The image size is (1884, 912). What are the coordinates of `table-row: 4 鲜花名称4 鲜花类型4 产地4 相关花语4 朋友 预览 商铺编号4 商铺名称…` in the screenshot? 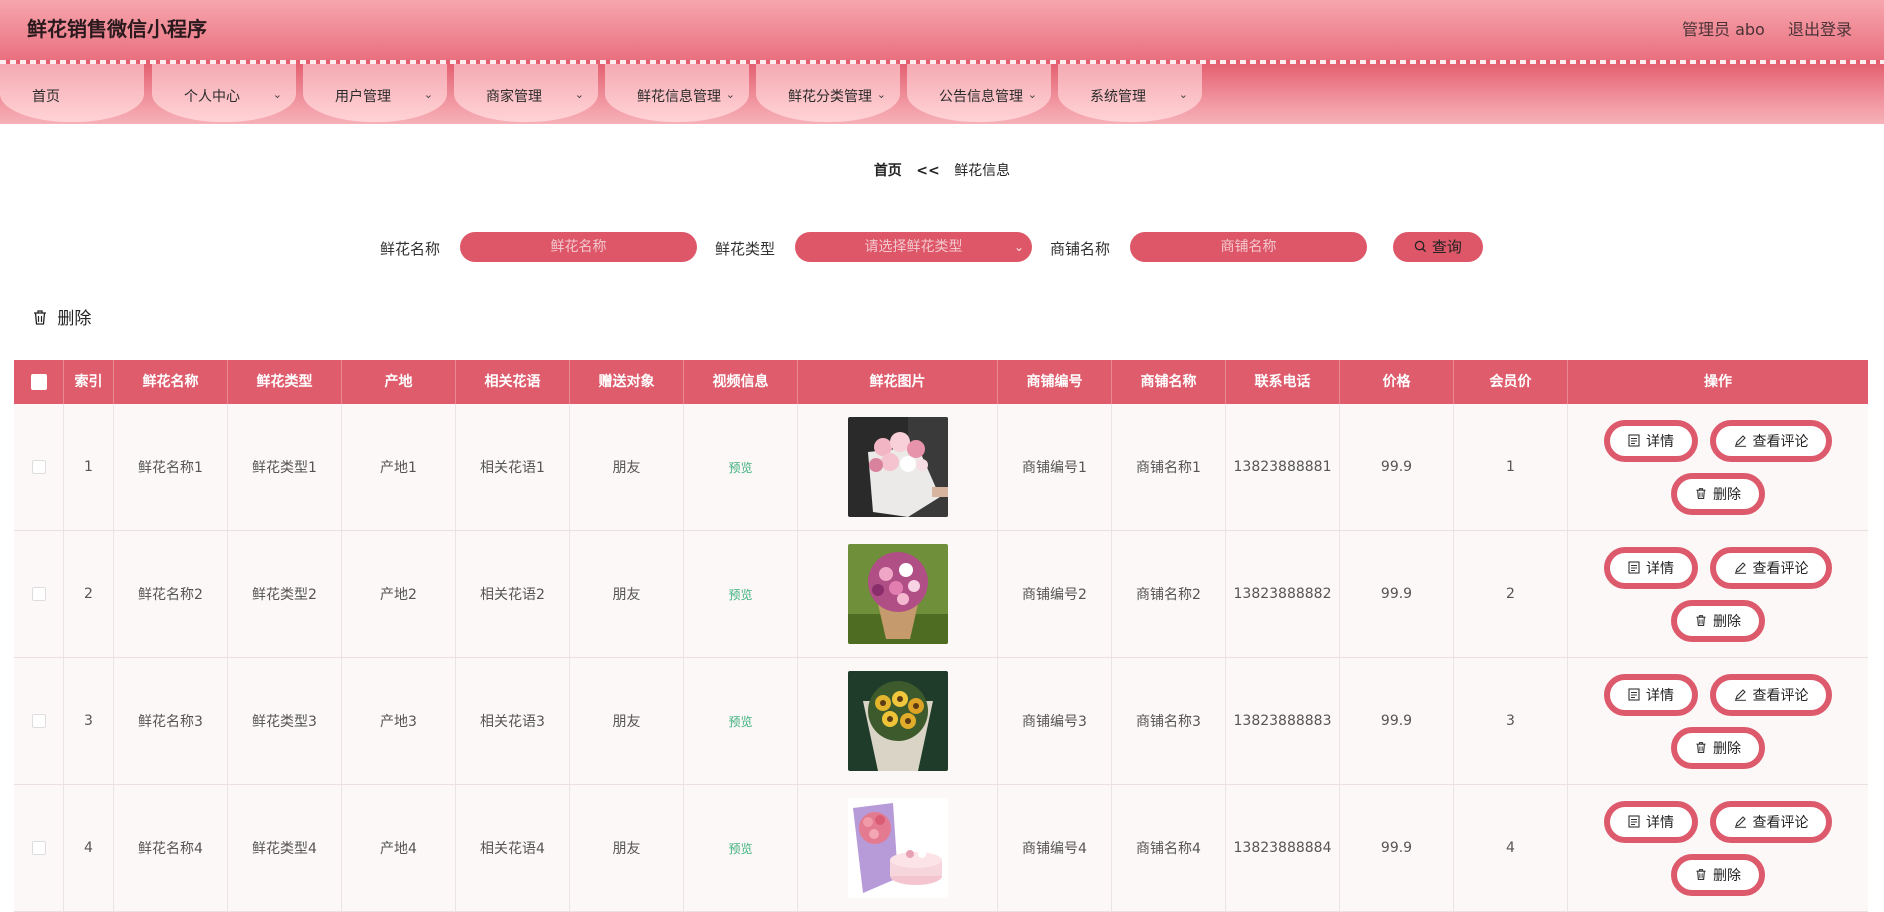 It's located at (941, 848).